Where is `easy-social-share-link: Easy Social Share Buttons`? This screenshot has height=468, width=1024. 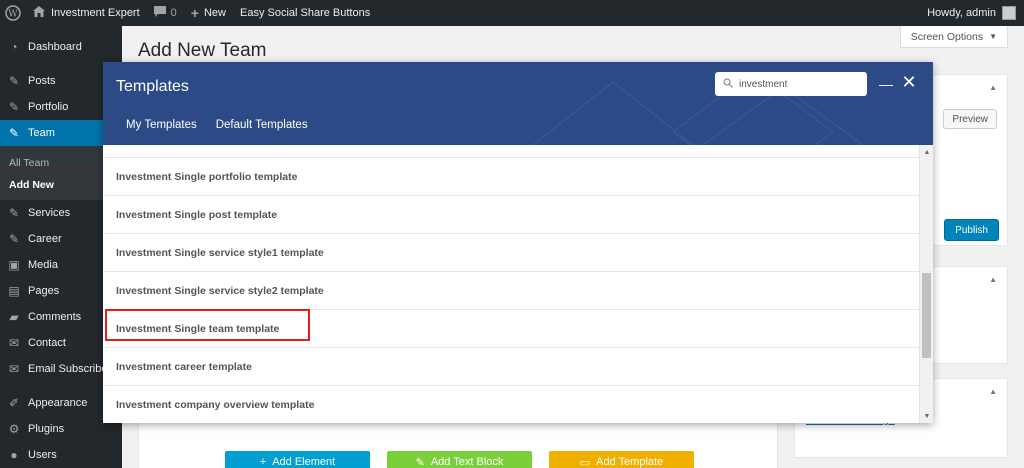 easy-social-share-link: Easy Social Share Buttons is located at coordinates (305, 13).